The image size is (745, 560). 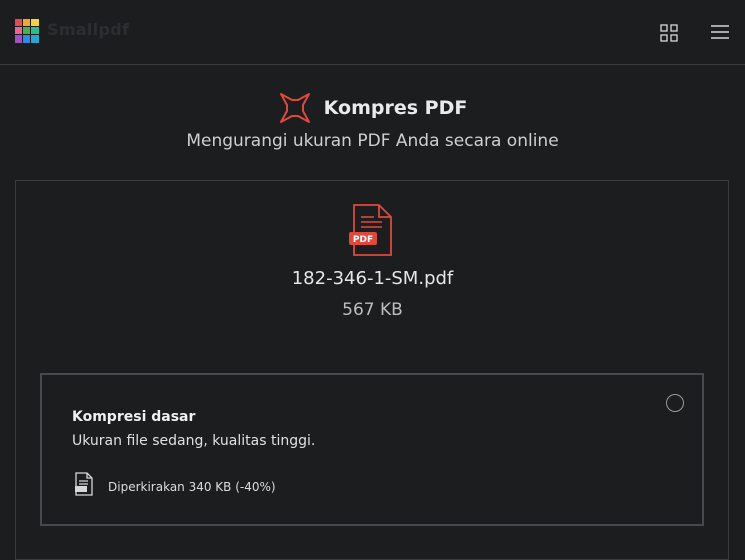 What do you see at coordinates (134, 417) in the screenshot?
I see `option-title: Kompresi dasar` at bounding box center [134, 417].